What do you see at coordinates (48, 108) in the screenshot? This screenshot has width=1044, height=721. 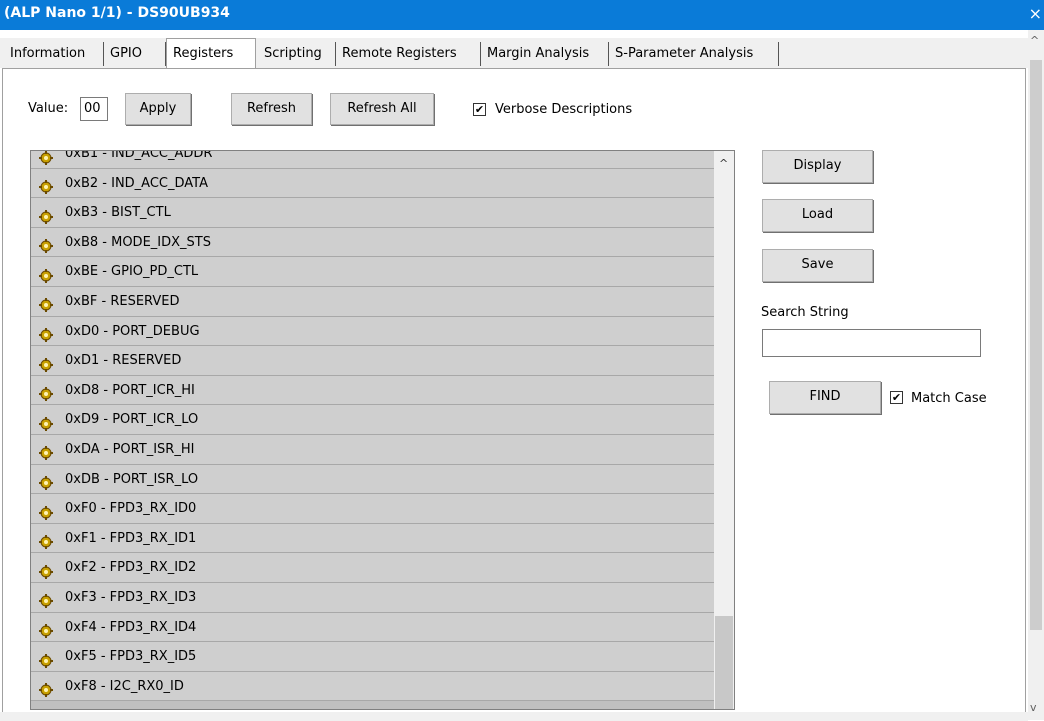 I see `value-label: Value:` at bounding box center [48, 108].